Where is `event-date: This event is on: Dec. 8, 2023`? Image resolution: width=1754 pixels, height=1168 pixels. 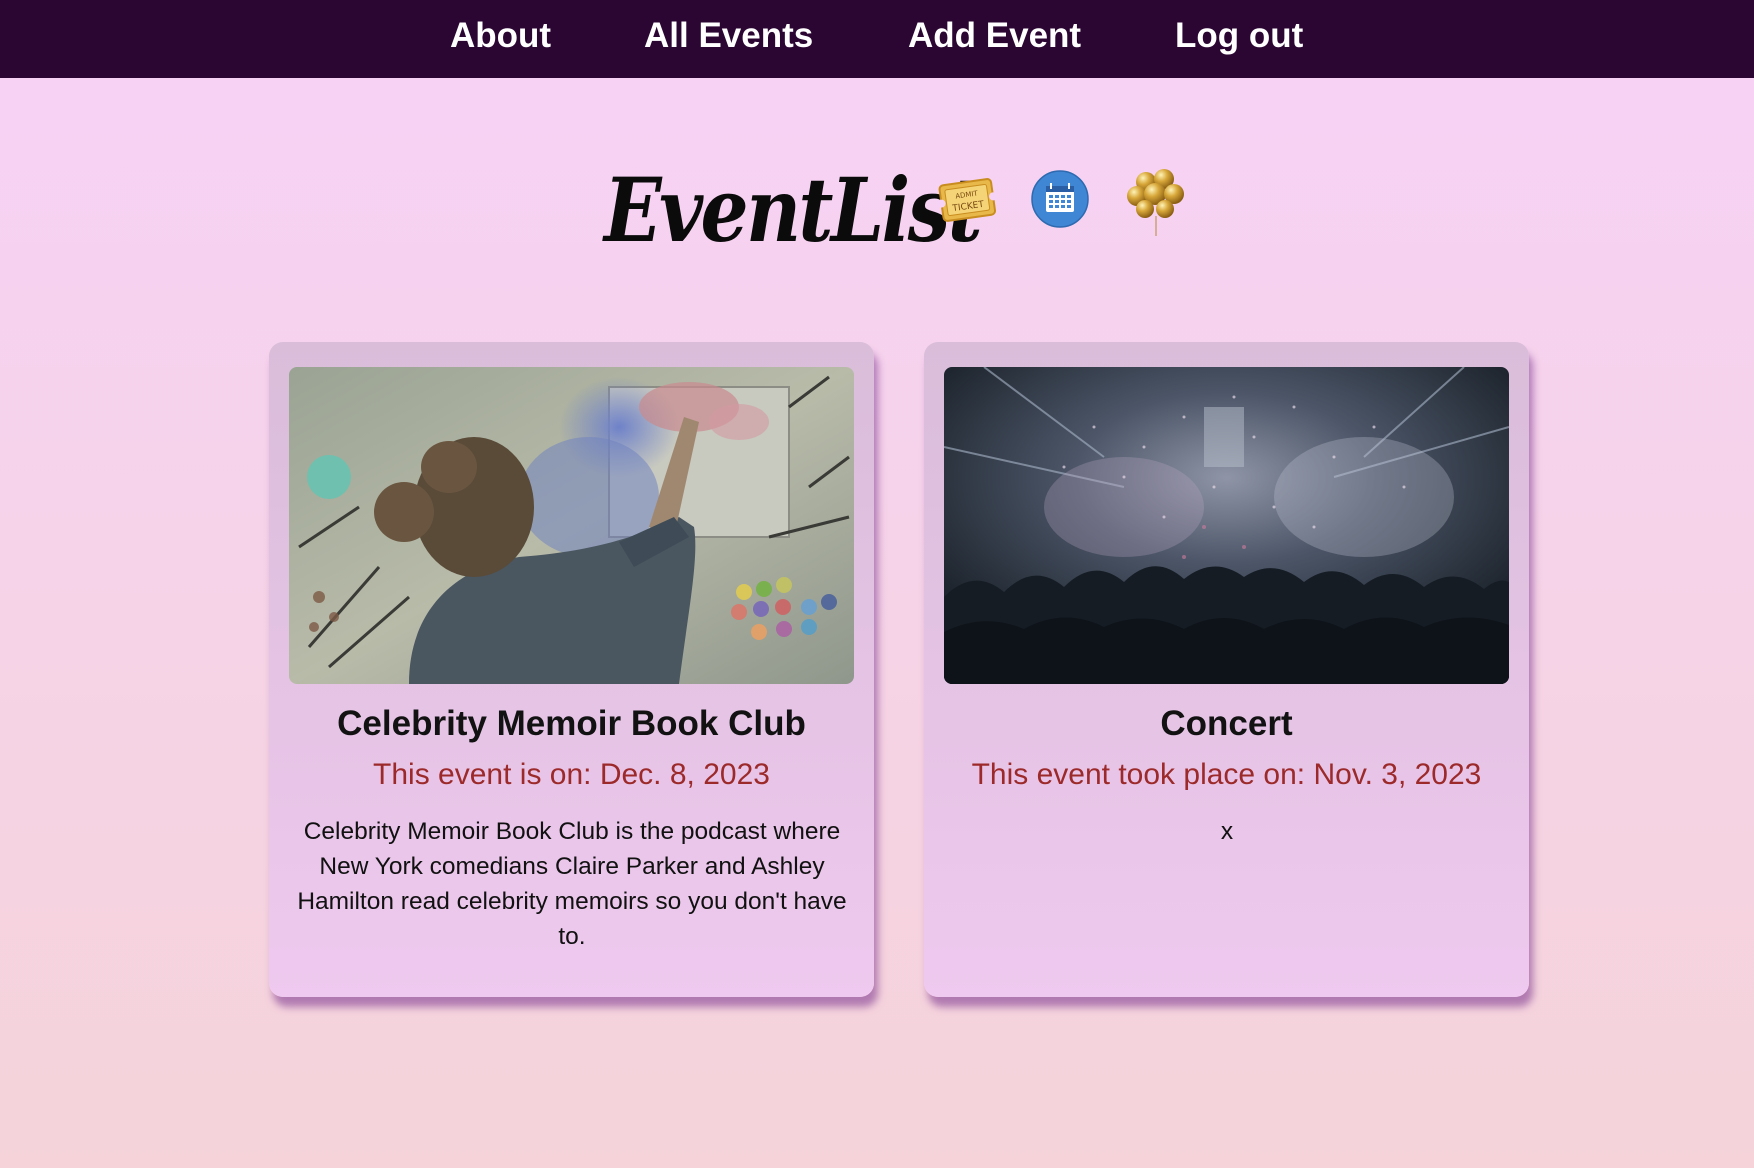 event-date: This event is on: Dec. 8, 2023 is located at coordinates (571, 774).